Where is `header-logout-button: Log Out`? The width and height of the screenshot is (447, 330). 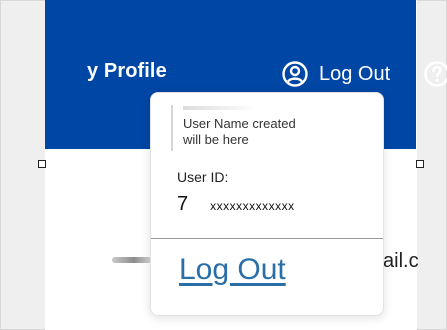 header-logout-button: Log Out is located at coordinates (335, 74).